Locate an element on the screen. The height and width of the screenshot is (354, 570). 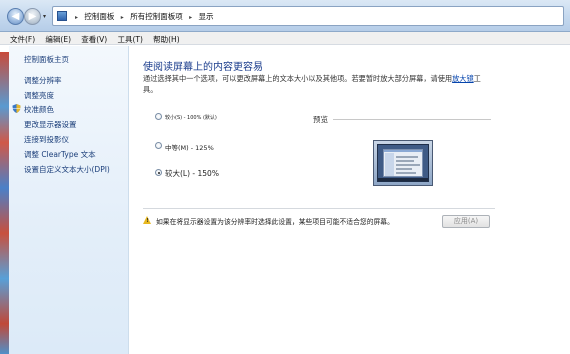
desktop-background is located at coordinates (4, 203).